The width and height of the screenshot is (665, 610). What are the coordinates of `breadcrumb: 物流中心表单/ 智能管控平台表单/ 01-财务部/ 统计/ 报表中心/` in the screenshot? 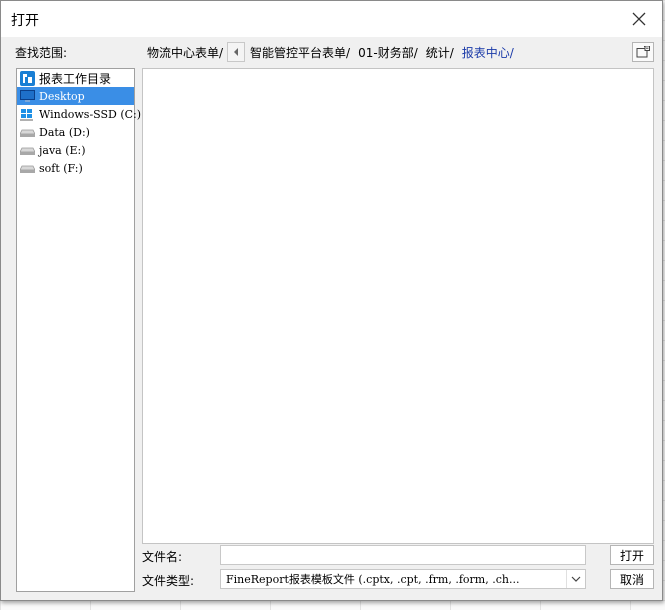 It's located at (330, 52).